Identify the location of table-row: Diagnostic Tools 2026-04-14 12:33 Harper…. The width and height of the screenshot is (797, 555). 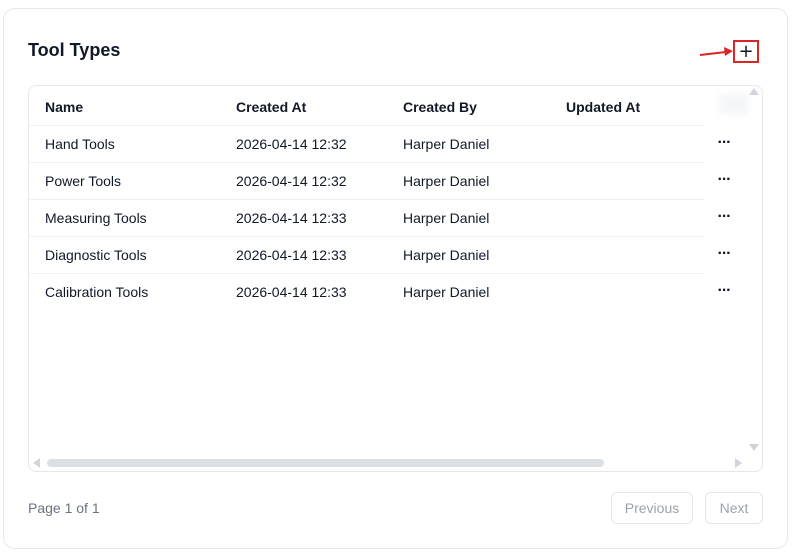
(380, 255).